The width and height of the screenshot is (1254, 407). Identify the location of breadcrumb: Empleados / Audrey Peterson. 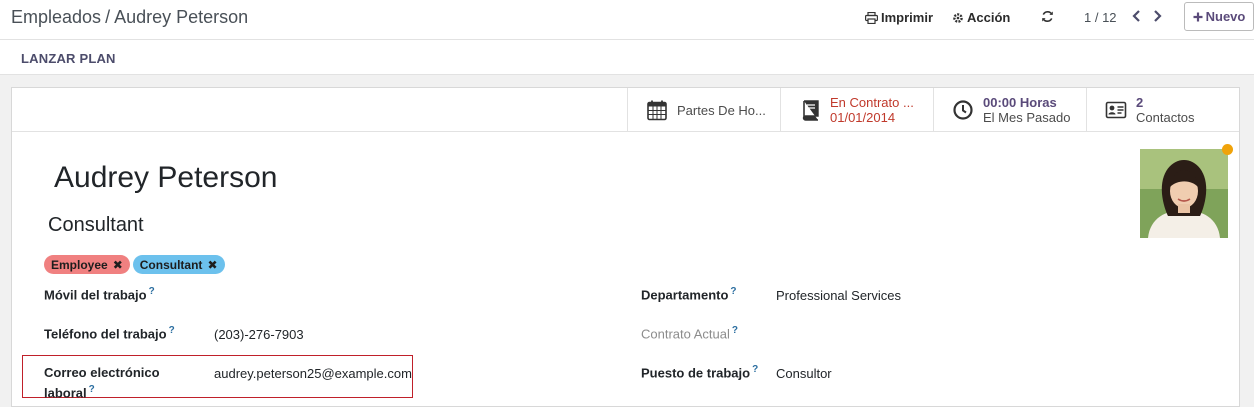
(129, 17).